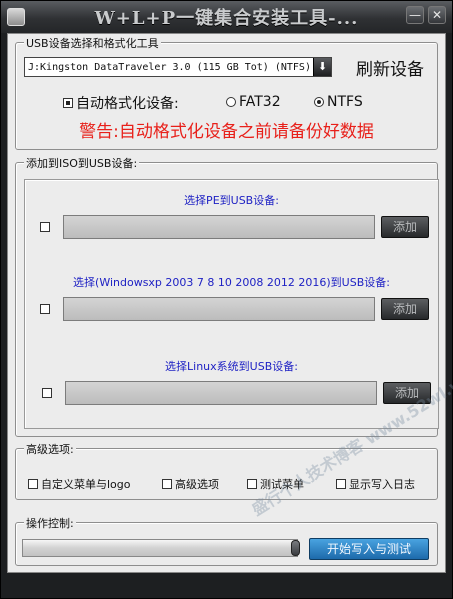  Describe the element at coordinates (390, 67) in the screenshot. I see `refresh-devices-button: 刷新设备` at that location.